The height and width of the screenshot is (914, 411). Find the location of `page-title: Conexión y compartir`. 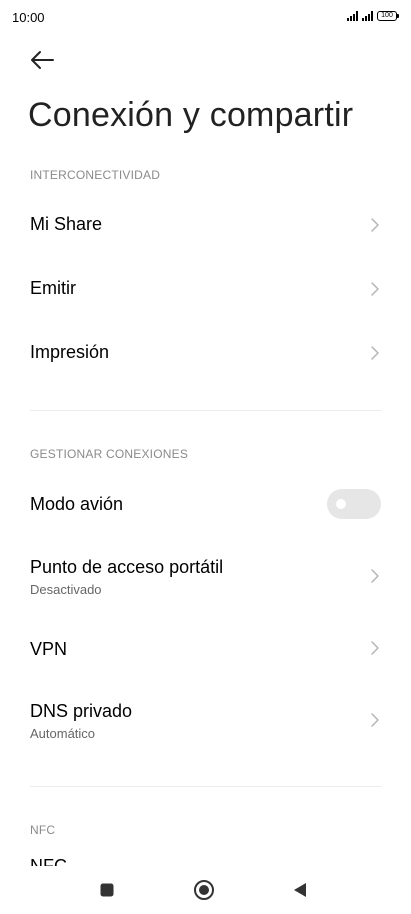

page-title: Conexión y compartir is located at coordinates (191, 115).